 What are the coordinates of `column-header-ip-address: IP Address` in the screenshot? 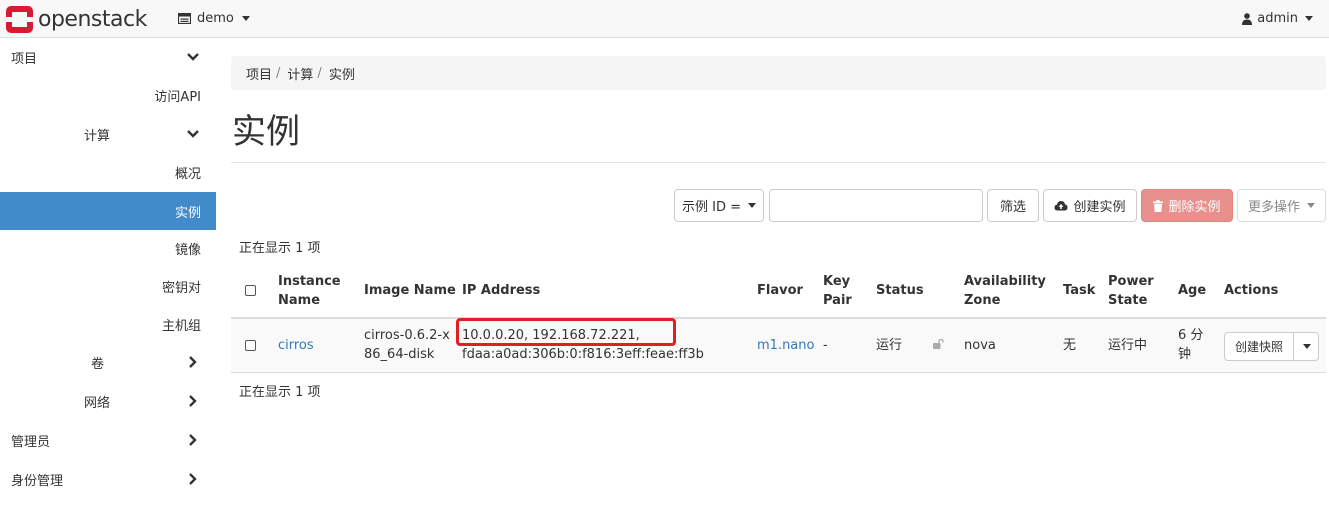 It's located at (501, 290).